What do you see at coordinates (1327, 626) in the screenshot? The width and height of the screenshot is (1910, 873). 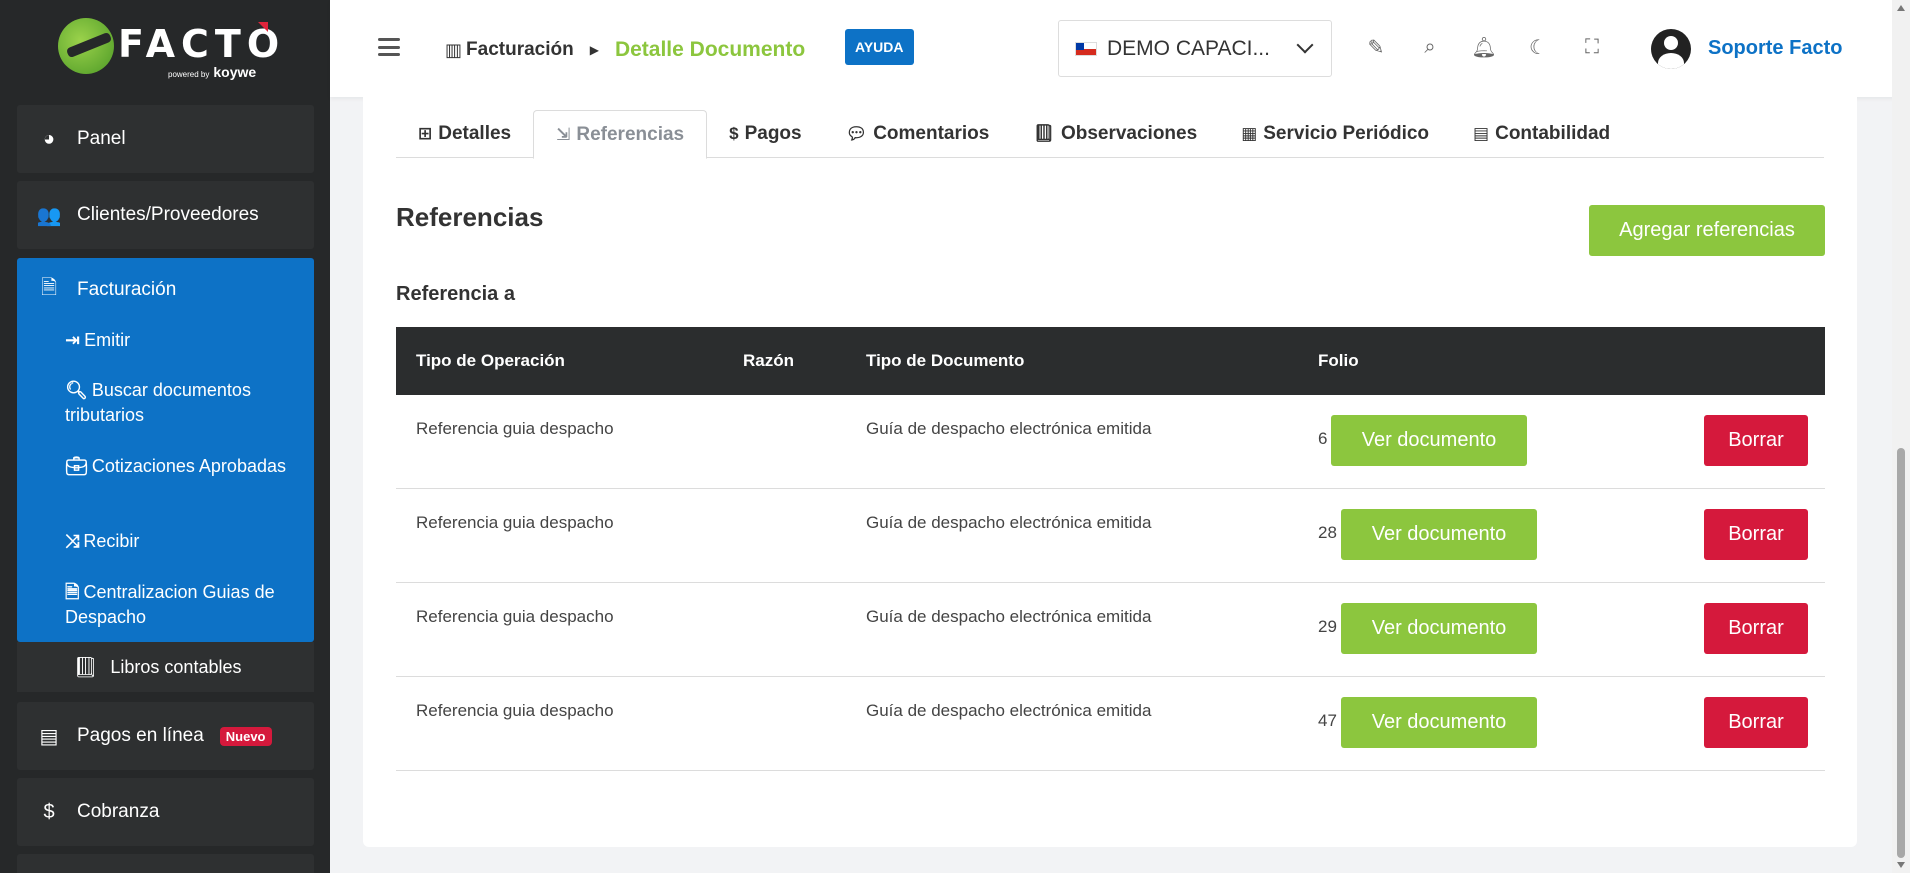 I see `cell-folio: 29` at bounding box center [1327, 626].